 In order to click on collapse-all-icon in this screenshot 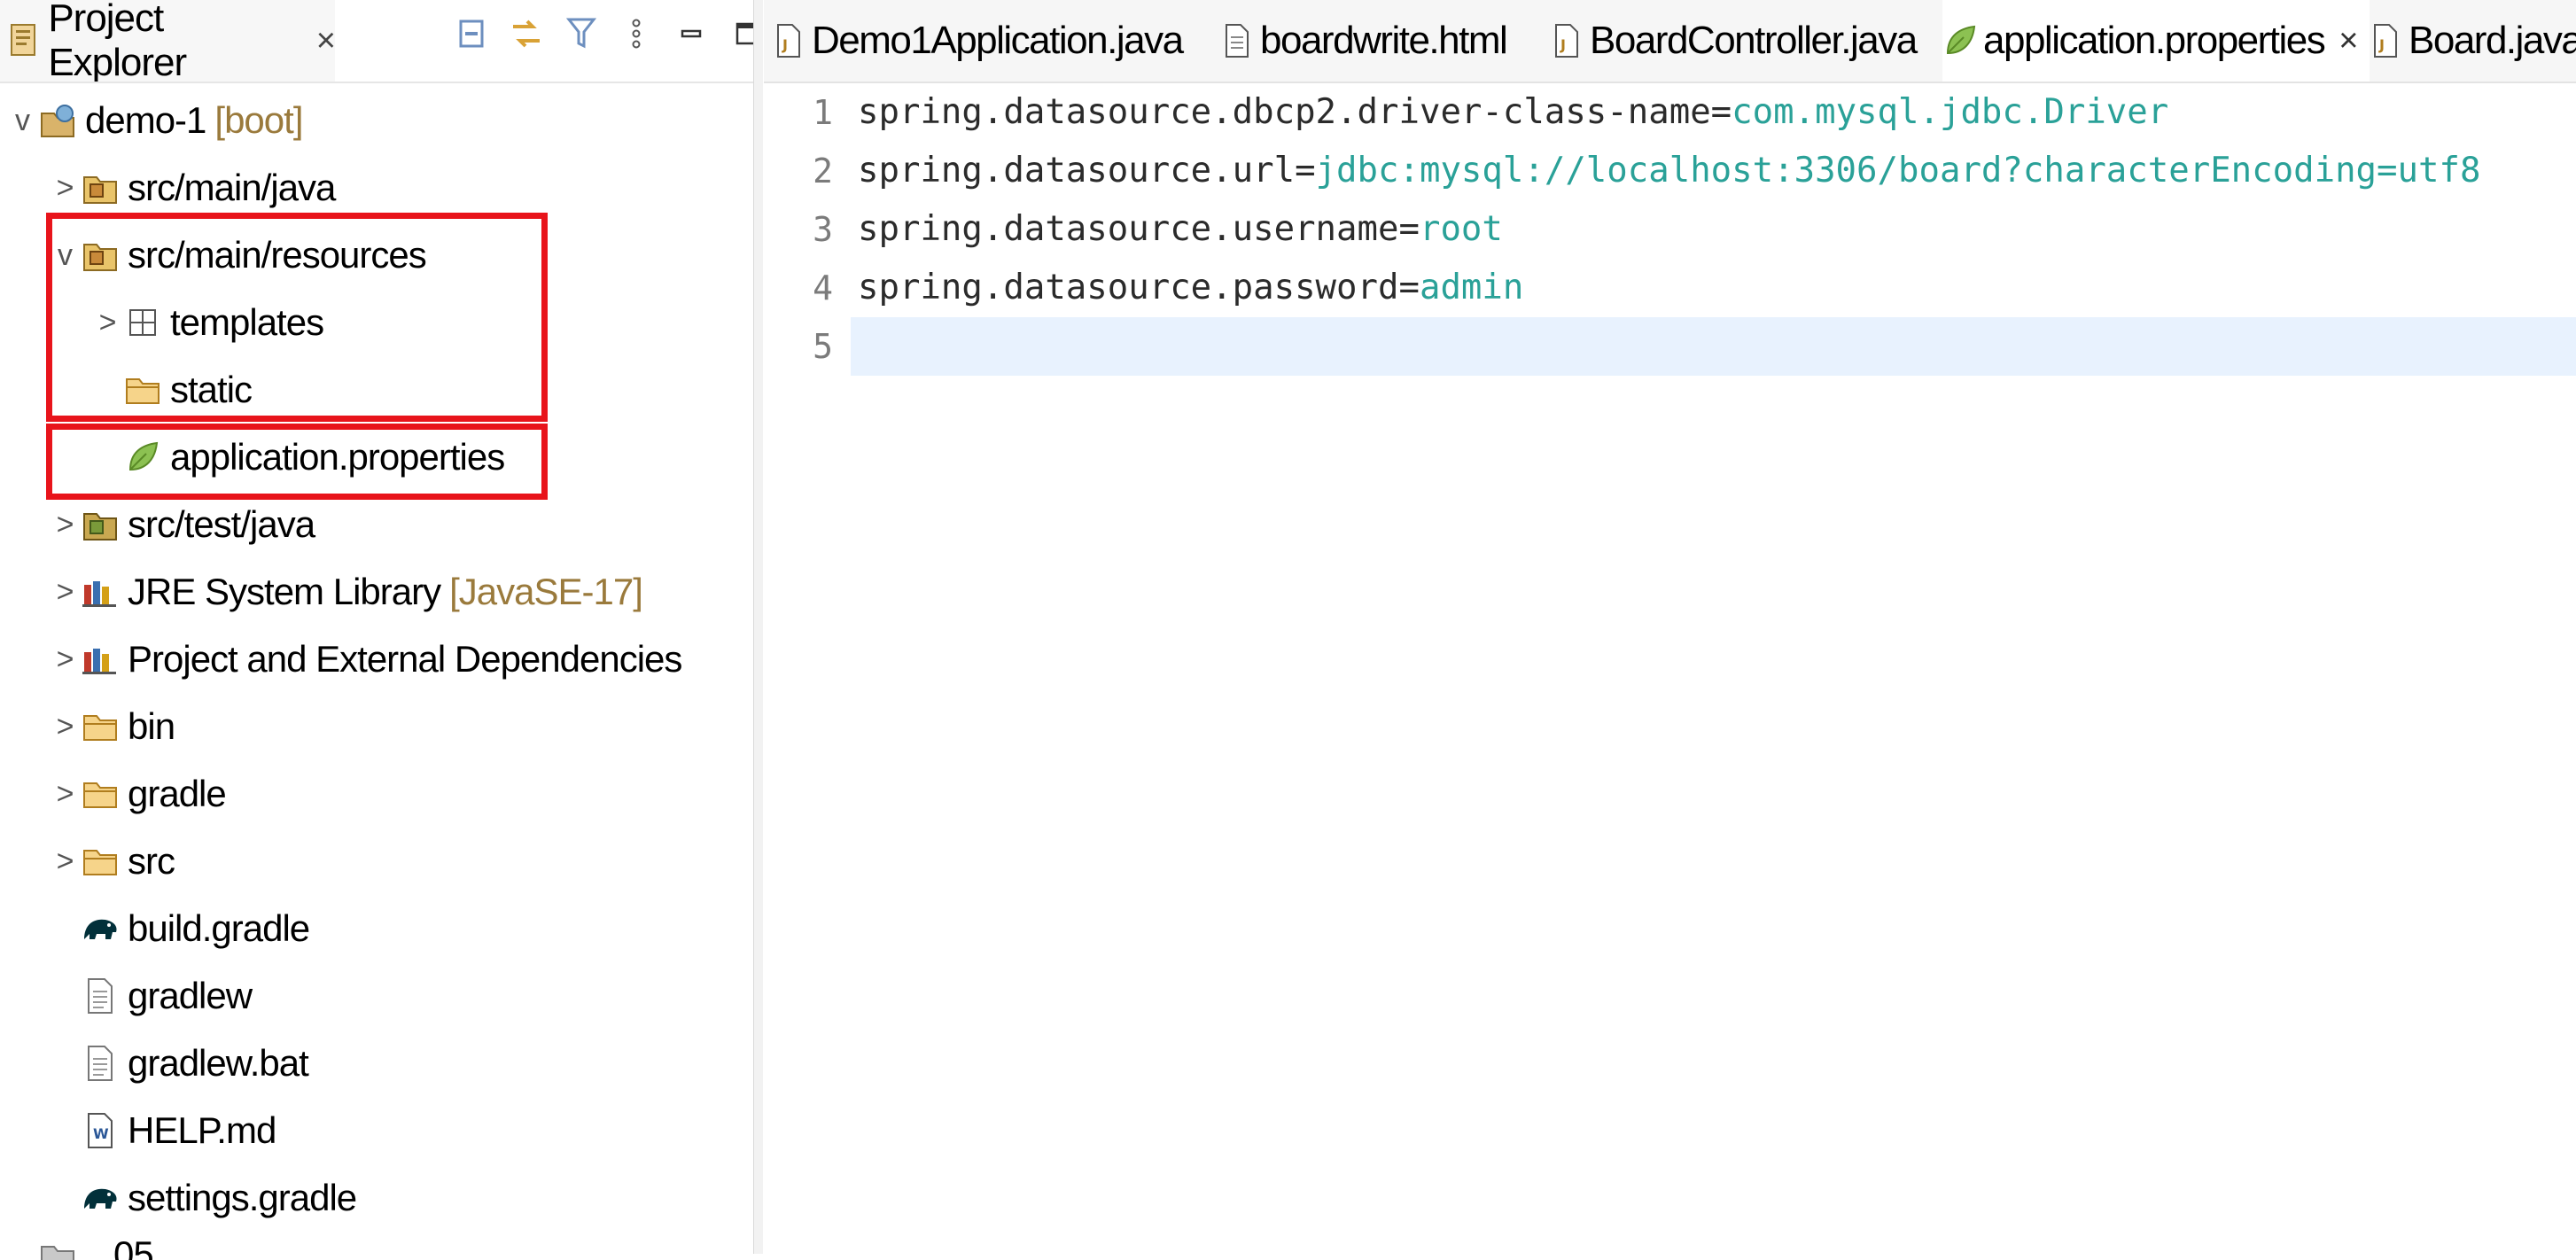, I will do `click(472, 33)`.